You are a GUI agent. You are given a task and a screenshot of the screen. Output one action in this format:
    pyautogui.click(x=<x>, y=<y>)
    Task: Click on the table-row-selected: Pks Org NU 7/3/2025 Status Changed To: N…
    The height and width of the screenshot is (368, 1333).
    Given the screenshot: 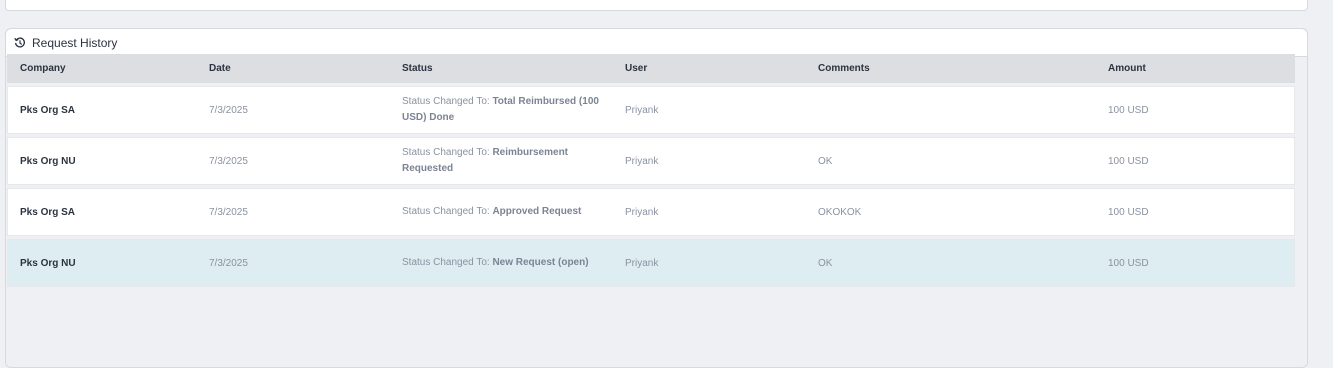 What is the action you would take?
    pyautogui.click(x=651, y=263)
    